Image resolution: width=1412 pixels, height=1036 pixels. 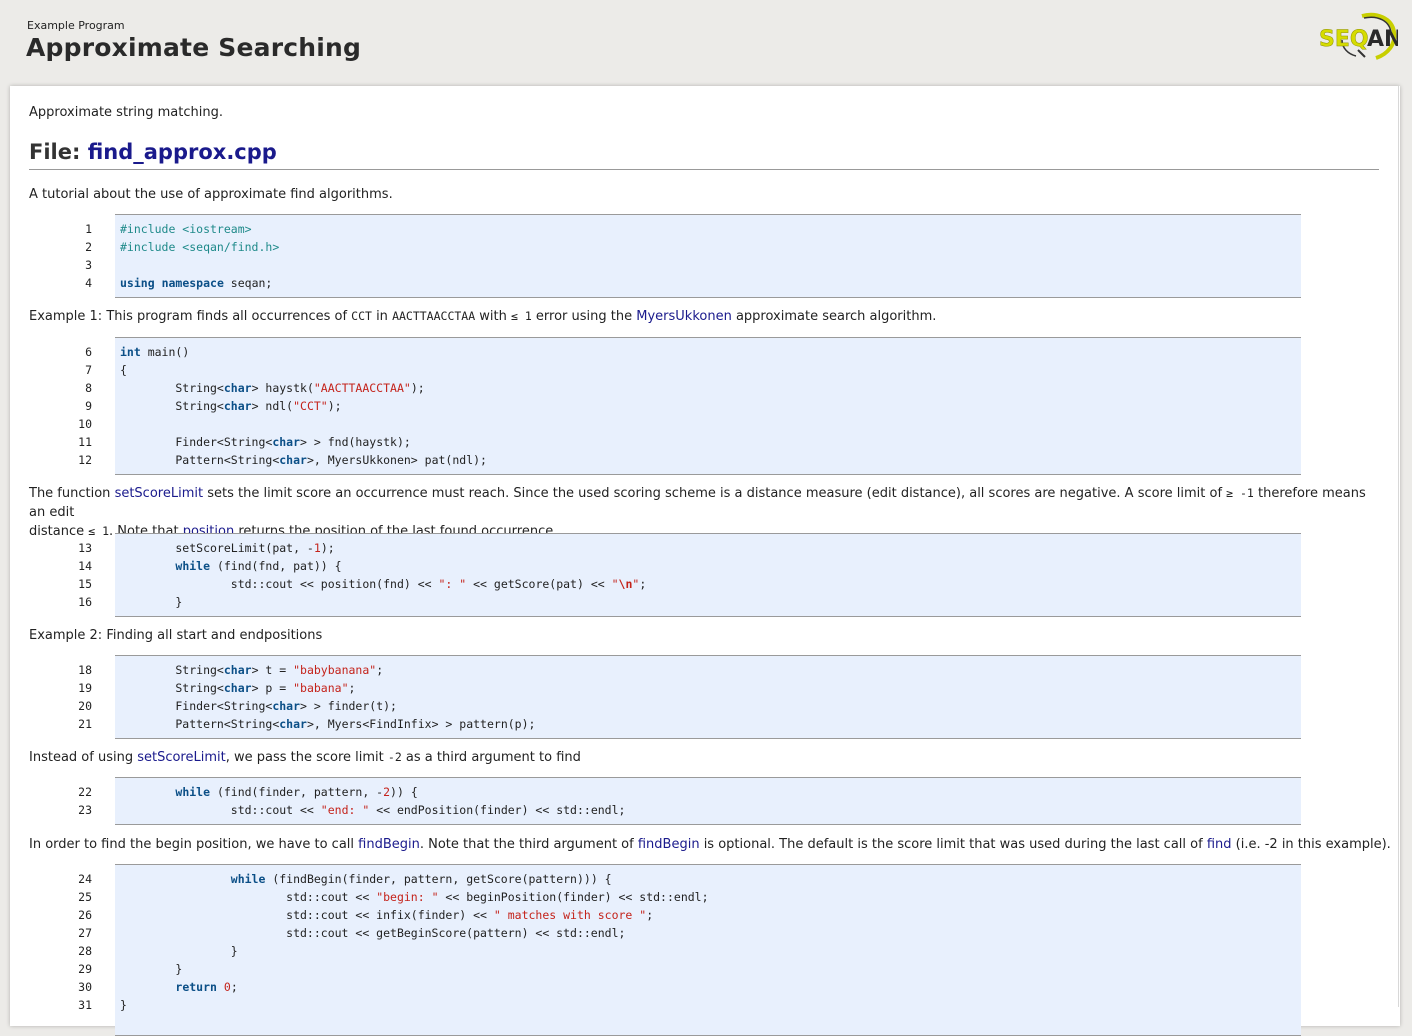 What do you see at coordinates (88, 352) in the screenshot?
I see `line-number: 6` at bounding box center [88, 352].